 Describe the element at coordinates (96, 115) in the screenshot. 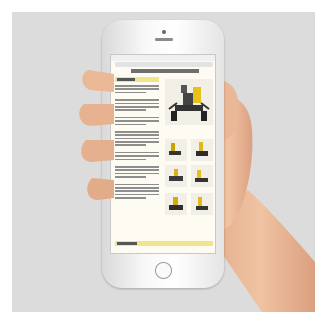

I see `finger-2-shape` at that location.